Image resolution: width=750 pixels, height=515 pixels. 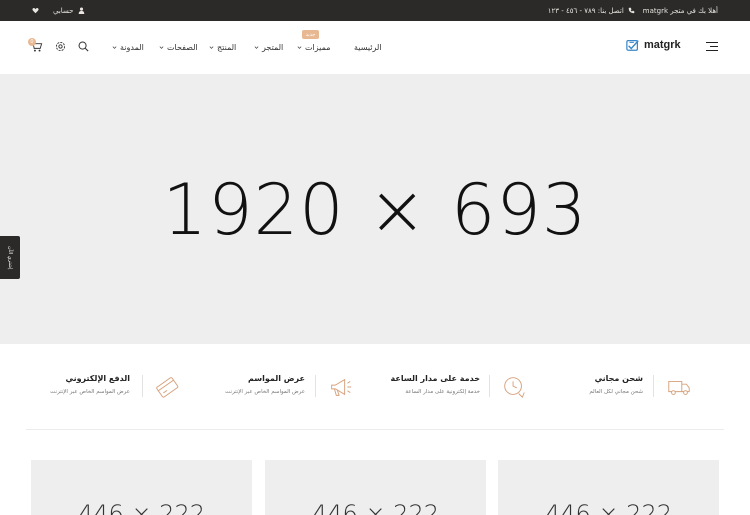 What do you see at coordinates (618, 378) in the screenshot?
I see `feature-title: شحن مجاني` at bounding box center [618, 378].